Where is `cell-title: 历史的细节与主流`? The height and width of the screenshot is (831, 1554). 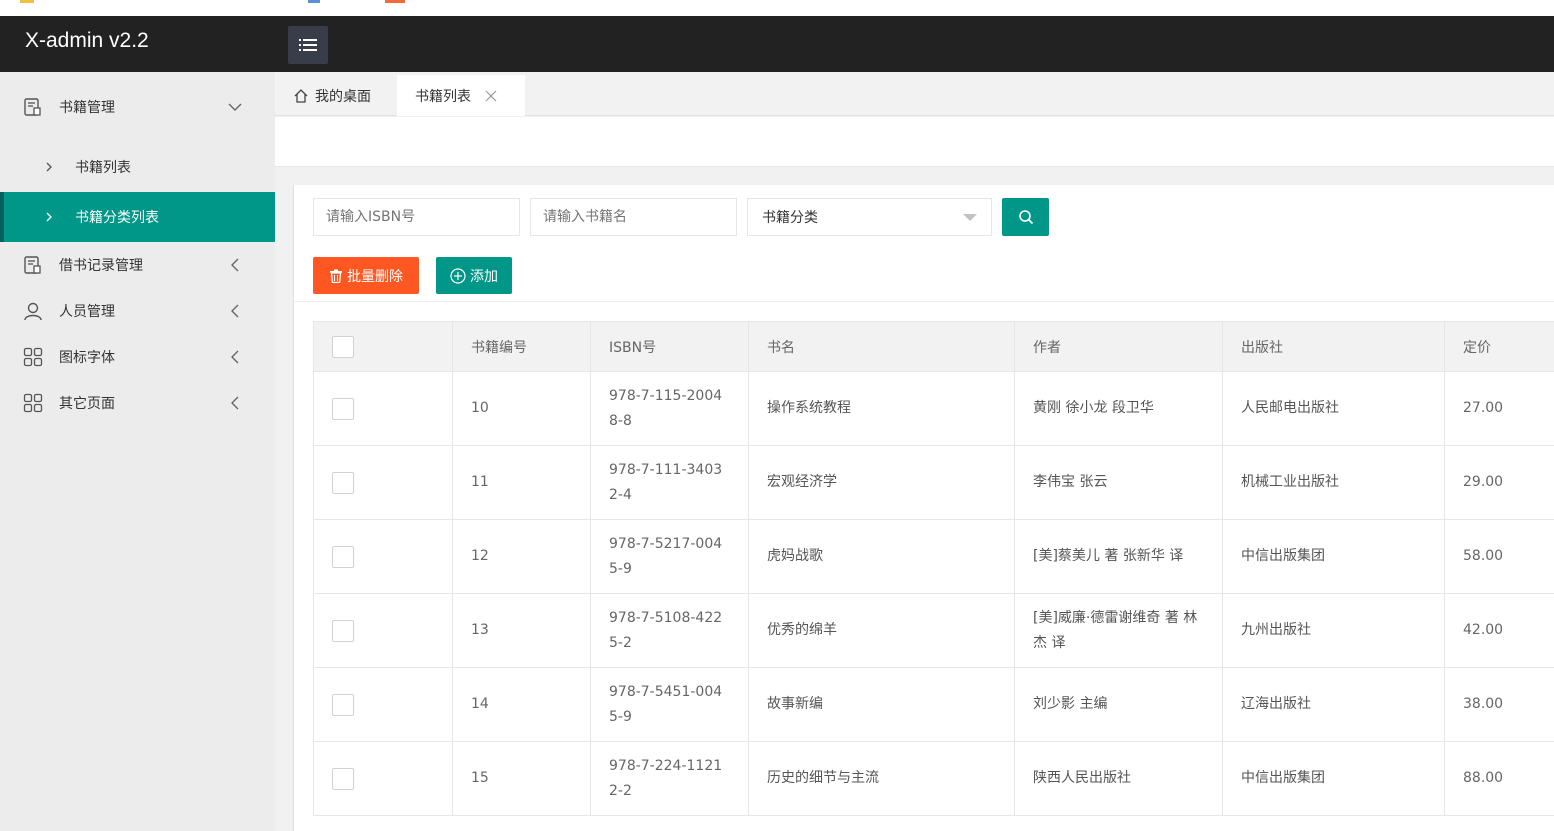
cell-title: 历史的细节与主流 is located at coordinates (881, 778).